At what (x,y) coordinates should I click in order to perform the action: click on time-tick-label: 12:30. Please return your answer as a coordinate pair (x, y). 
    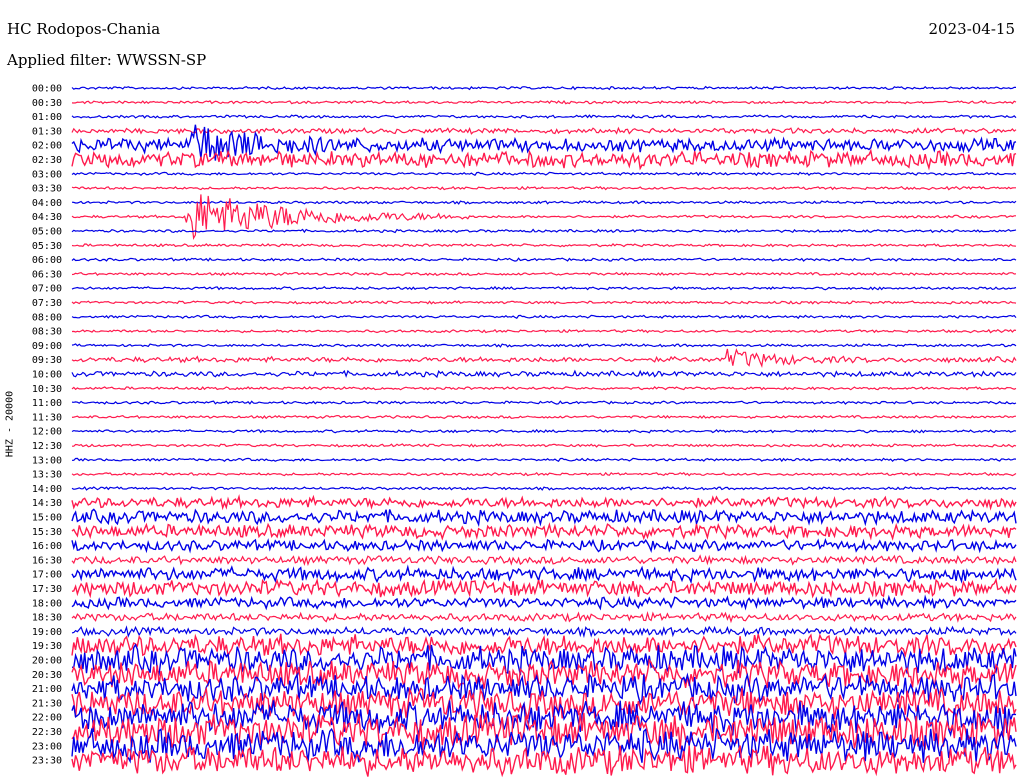
    Looking at the image, I should click on (47, 446).